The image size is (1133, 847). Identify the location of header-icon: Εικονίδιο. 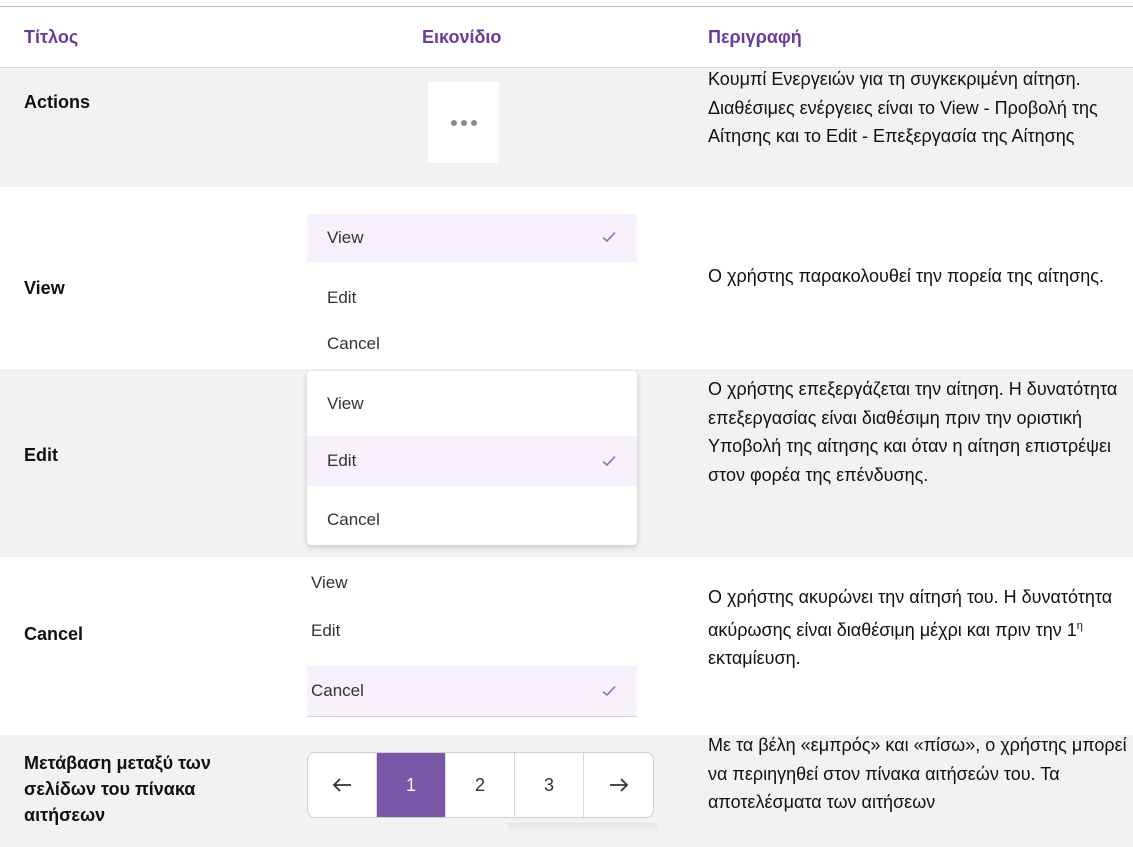
(462, 37).